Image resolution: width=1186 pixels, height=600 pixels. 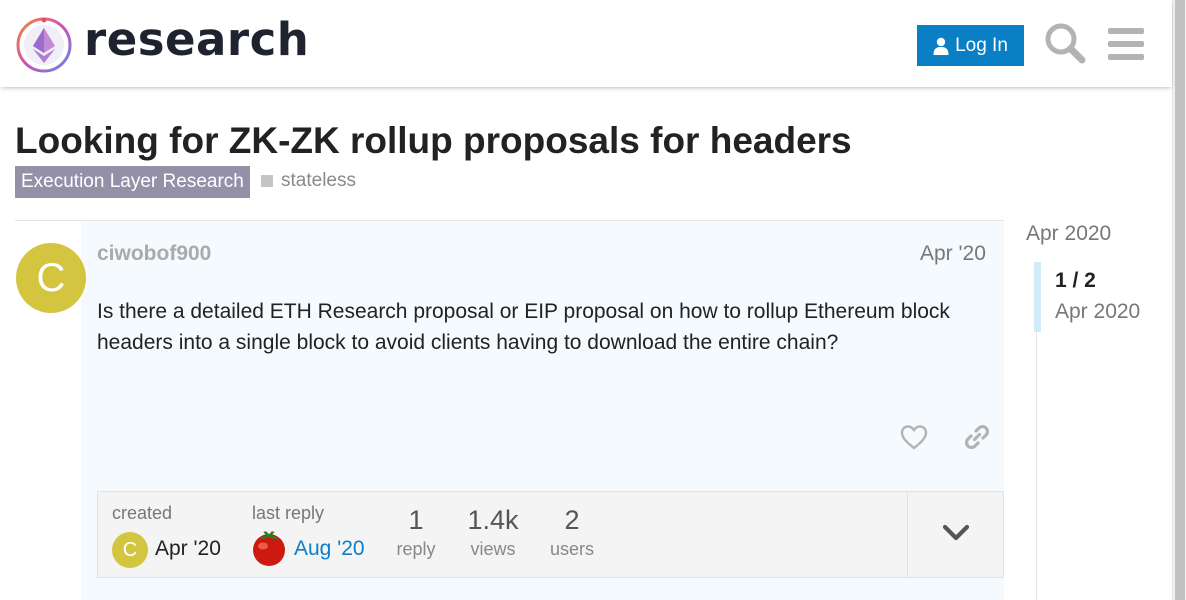 I want to click on timeline-handle, so click(x=1037, y=297).